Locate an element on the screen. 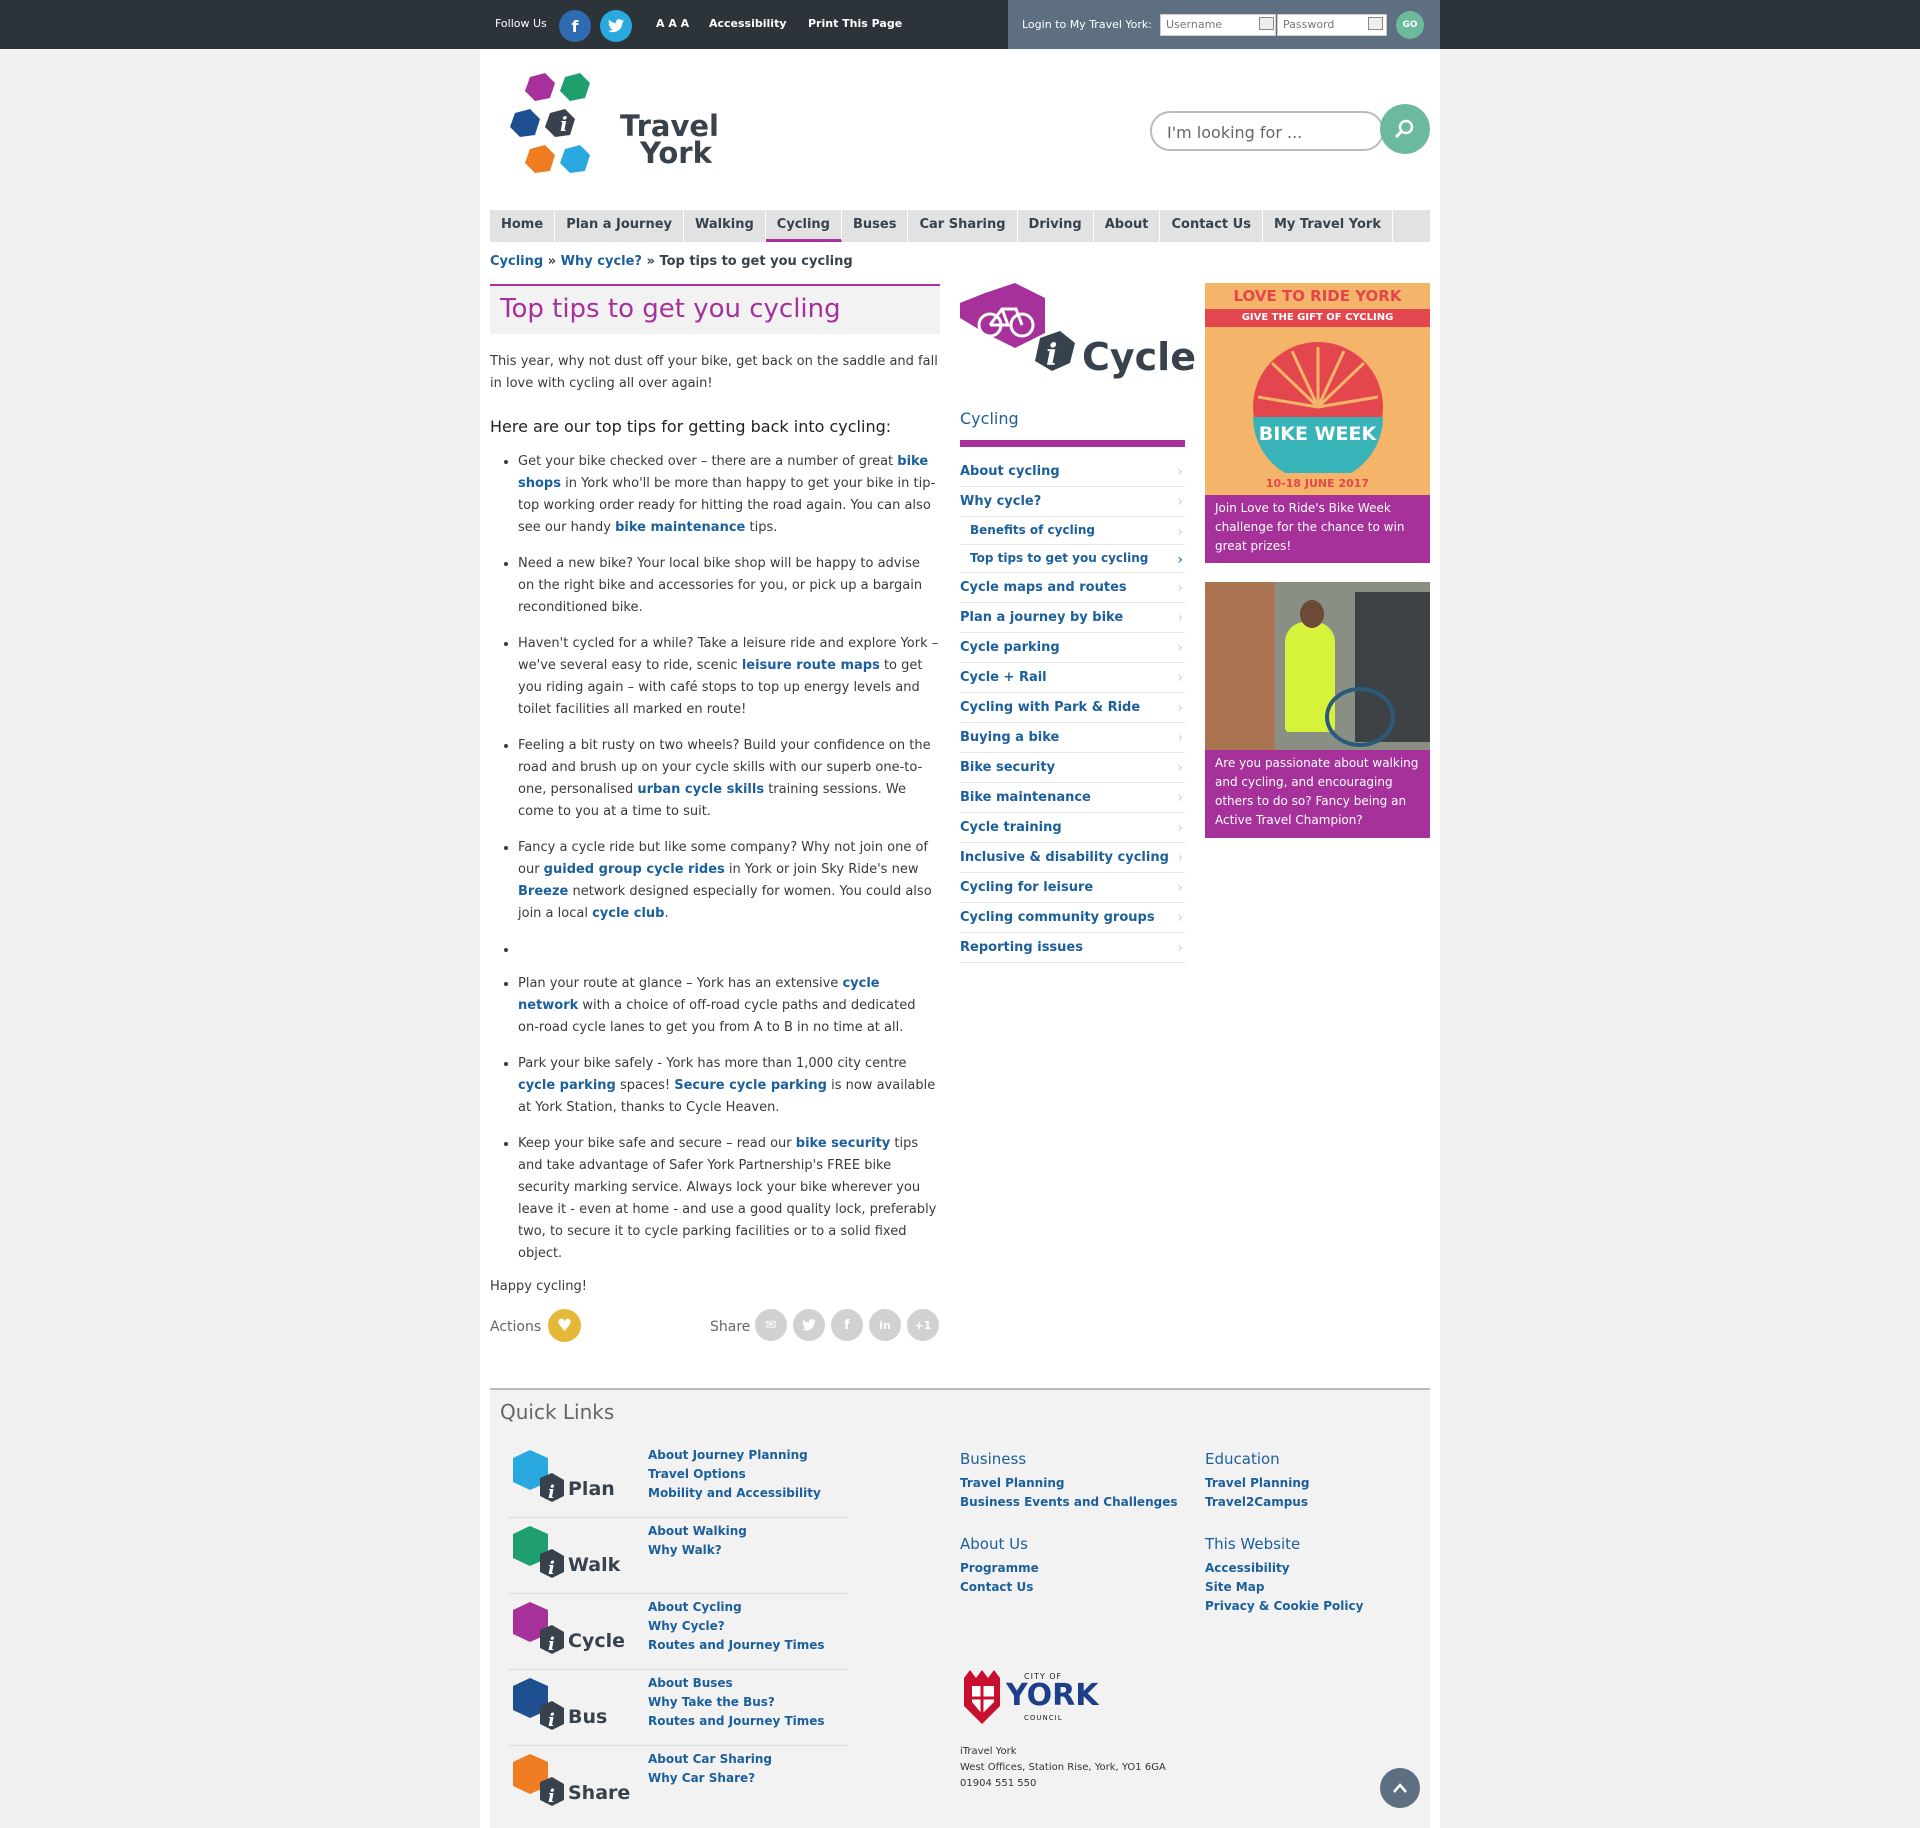 The height and width of the screenshot is (1828, 1920). chevron-up-icon is located at coordinates (1400, 1788).